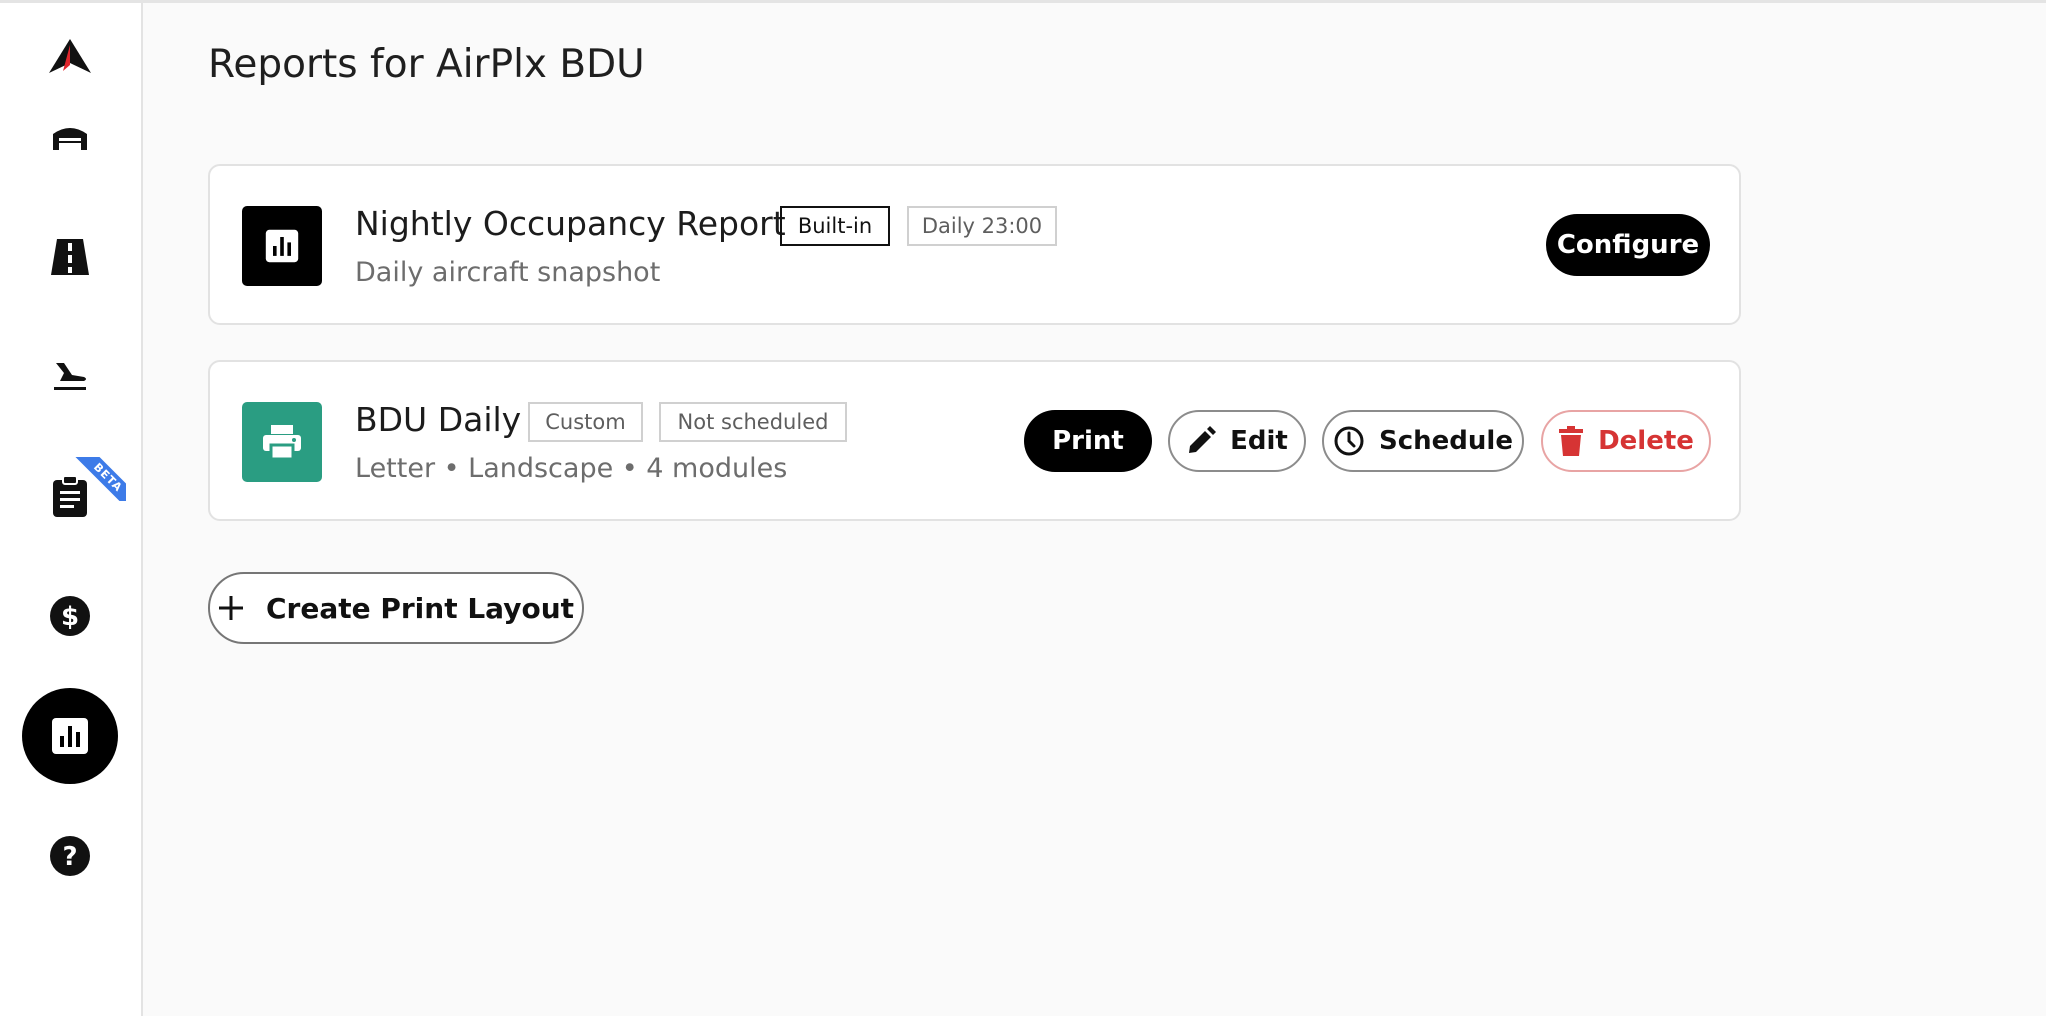 The height and width of the screenshot is (1016, 2046). What do you see at coordinates (1571, 441) in the screenshot?
I see `trash-icon` at bounding box center [1571, 441].